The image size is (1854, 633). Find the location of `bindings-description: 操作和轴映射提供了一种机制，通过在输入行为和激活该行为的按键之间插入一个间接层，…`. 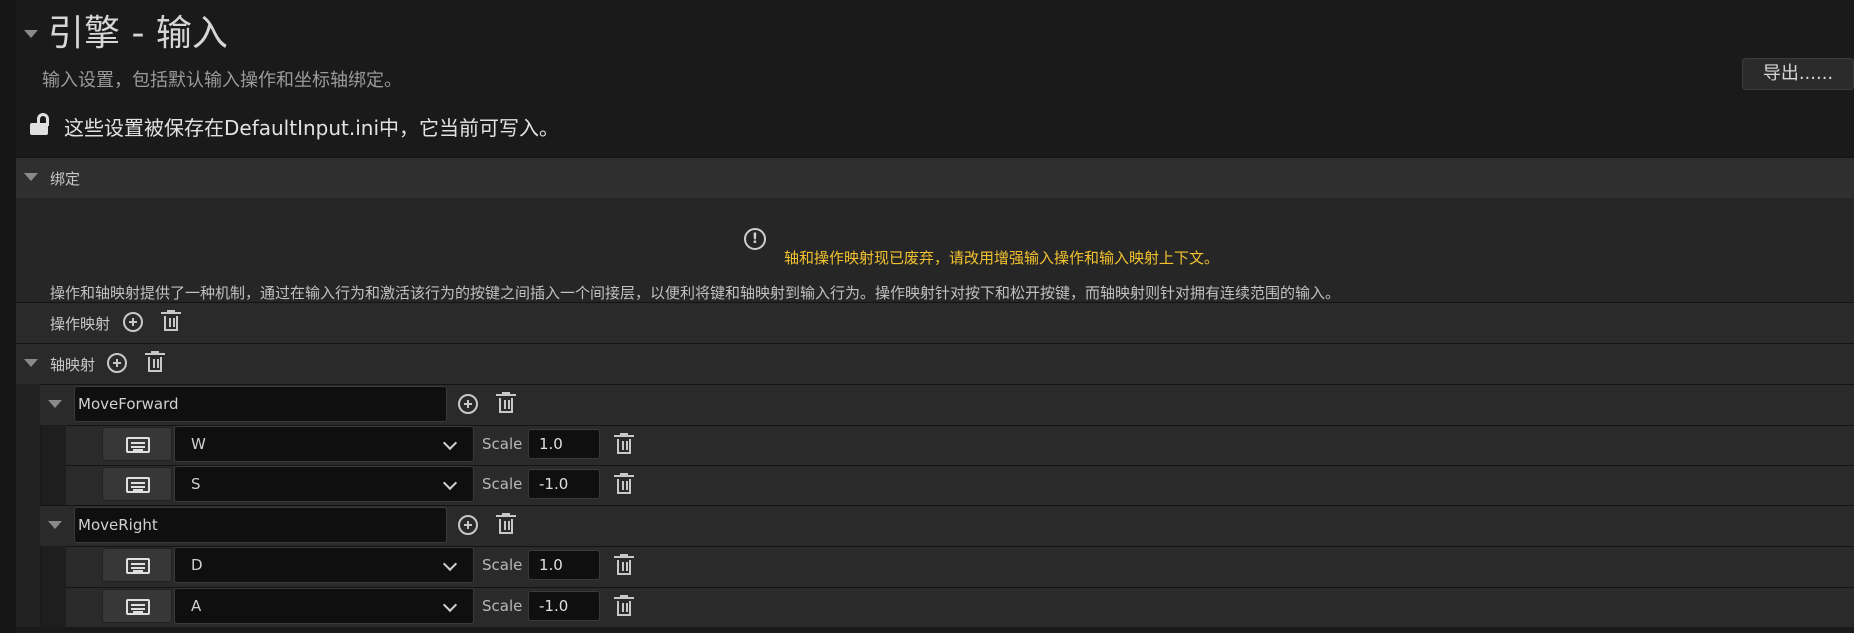

bindings-description: 操作和轴映射提供了一种机制，通过在输入行为和激活该行为的按键之间插入一个间接层，… is located at coordinates (695, 293).